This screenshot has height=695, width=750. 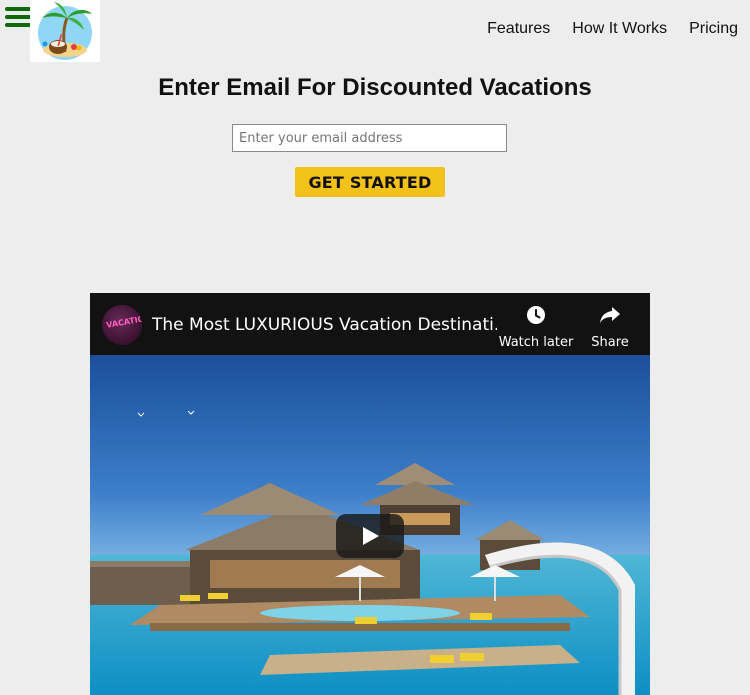 I want to click on nav-link-pricing: Pricing, so click(x=713, y=29).